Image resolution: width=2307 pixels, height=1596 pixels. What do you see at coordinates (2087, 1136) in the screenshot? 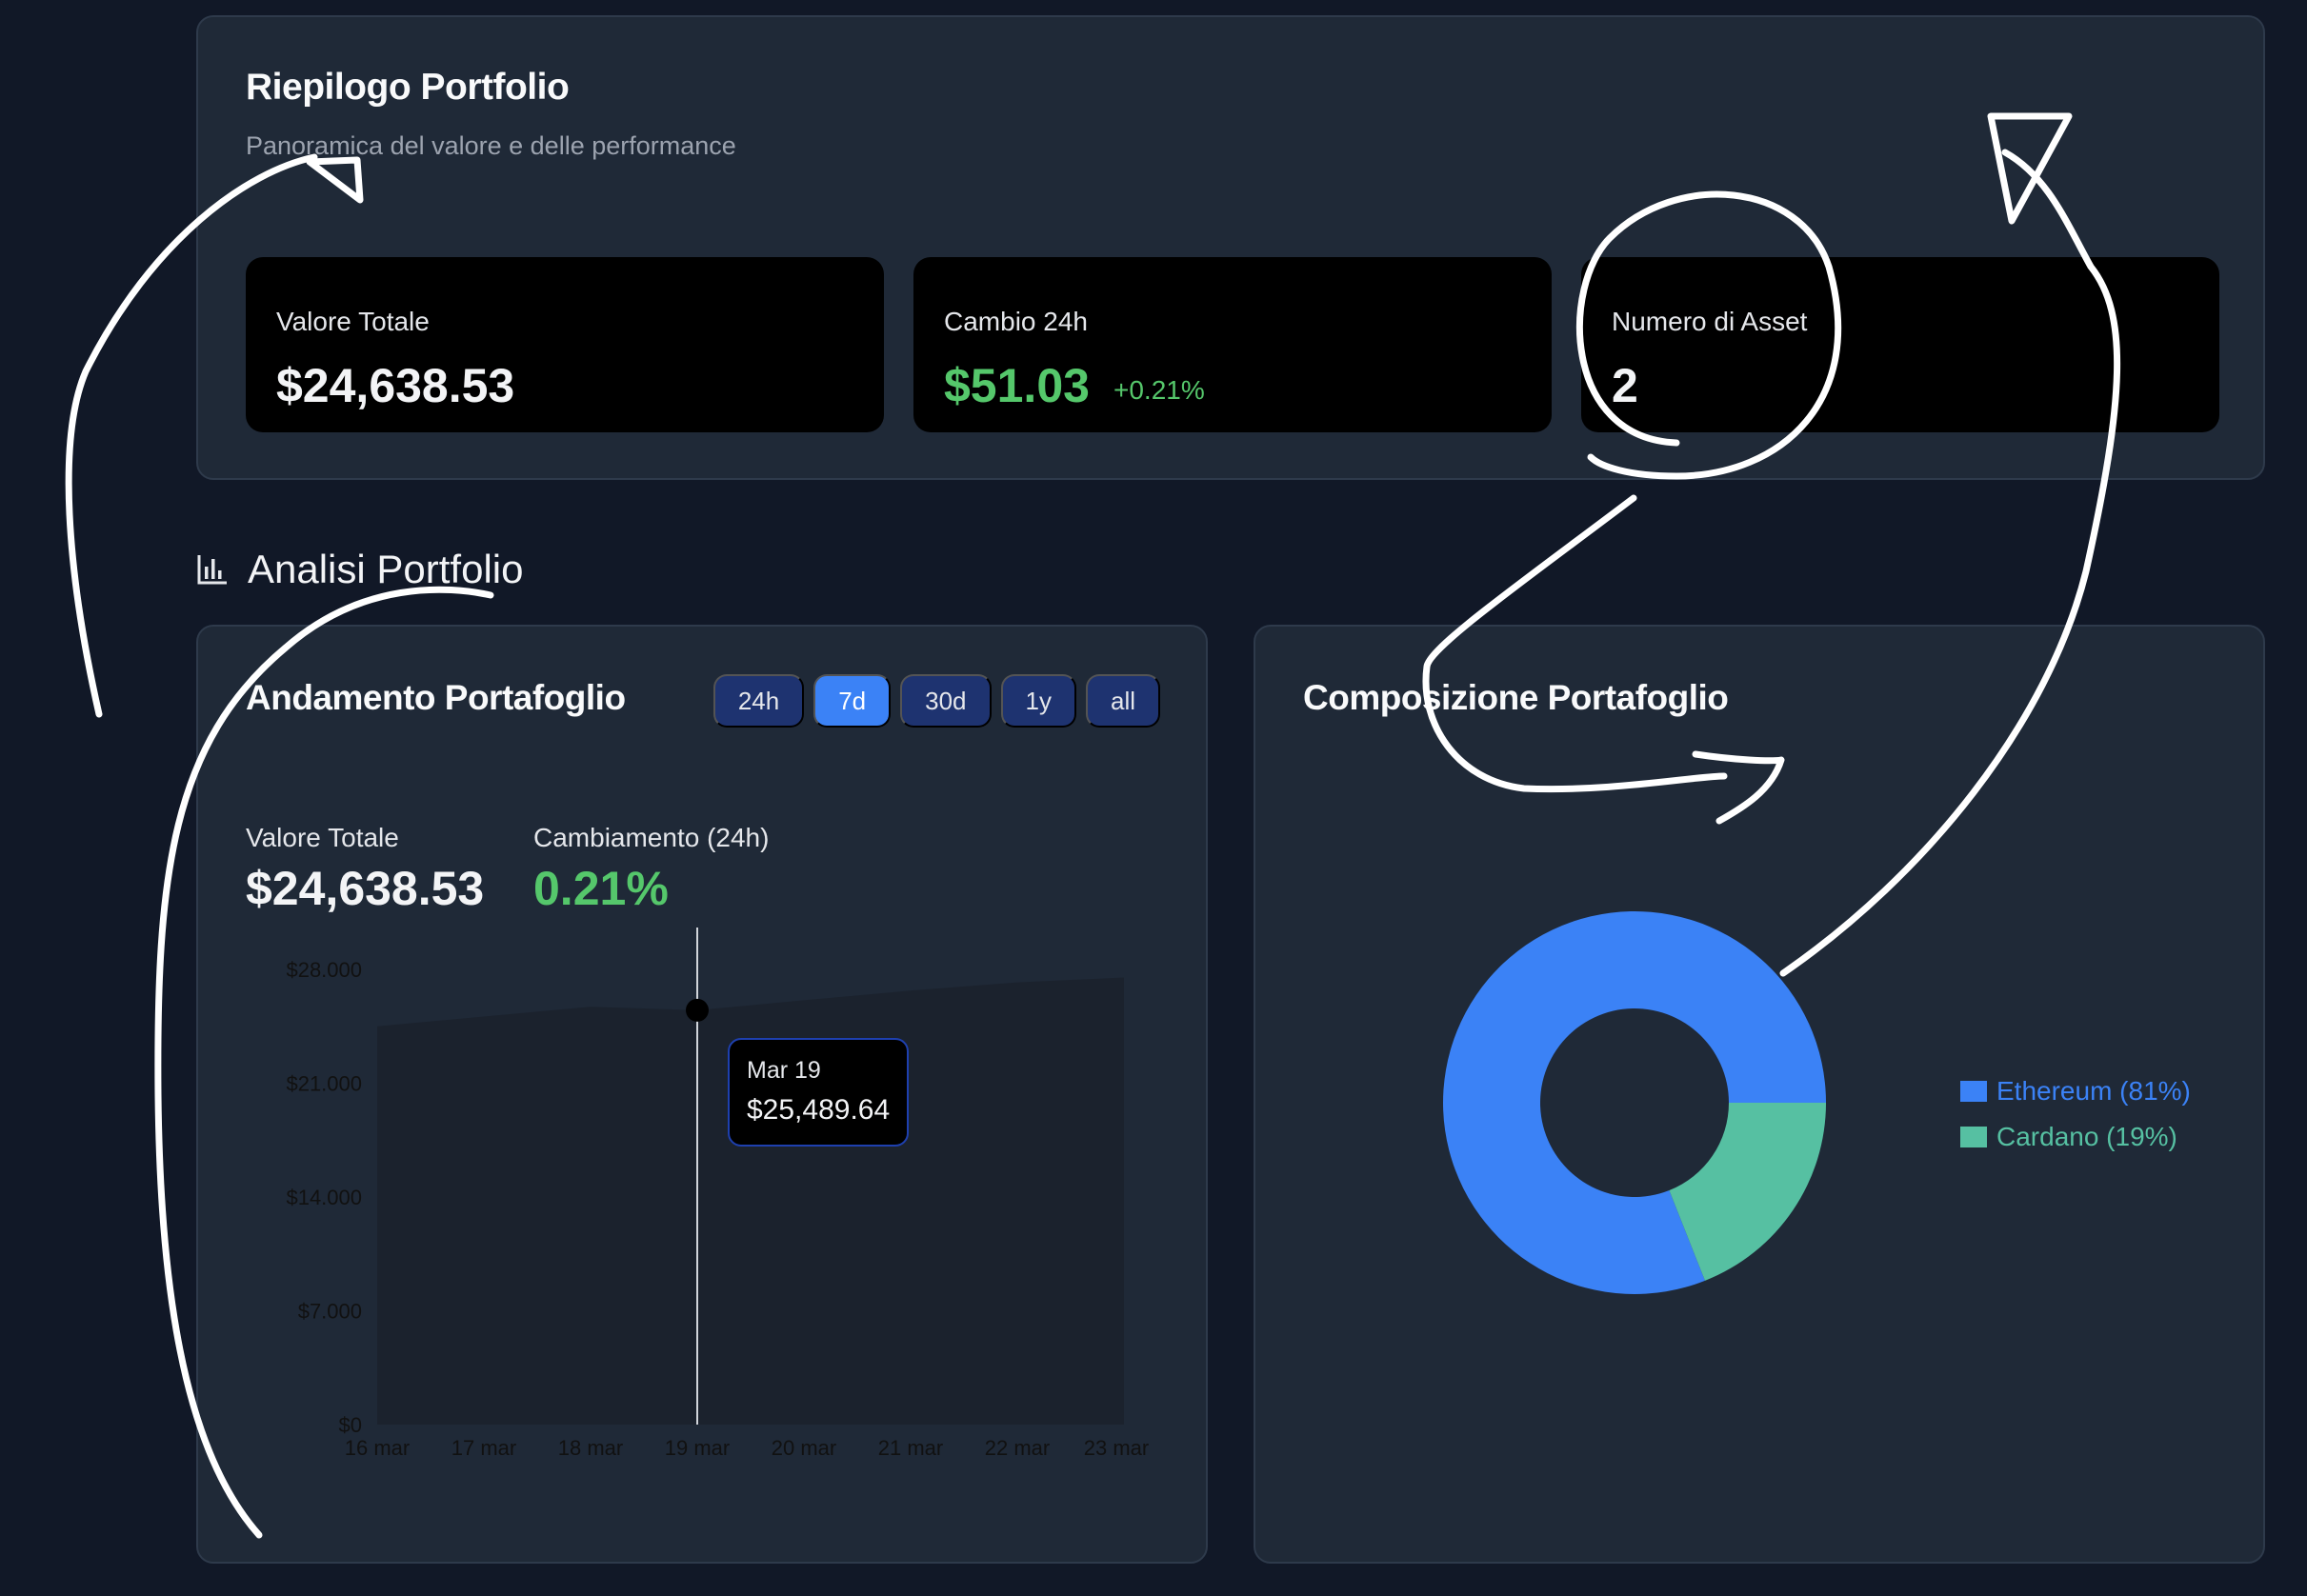
I see `legend-label: Cardano (19%)` at bounding box center [2087, 1136].